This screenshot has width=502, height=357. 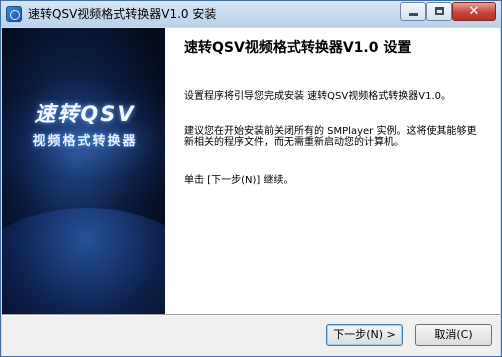 What do you see at coordinates (298, 48) in the screenshot?
I see `page-heading: 速转QSV视频格式转换器V1.0 设置` at bounding box center [298, 48].